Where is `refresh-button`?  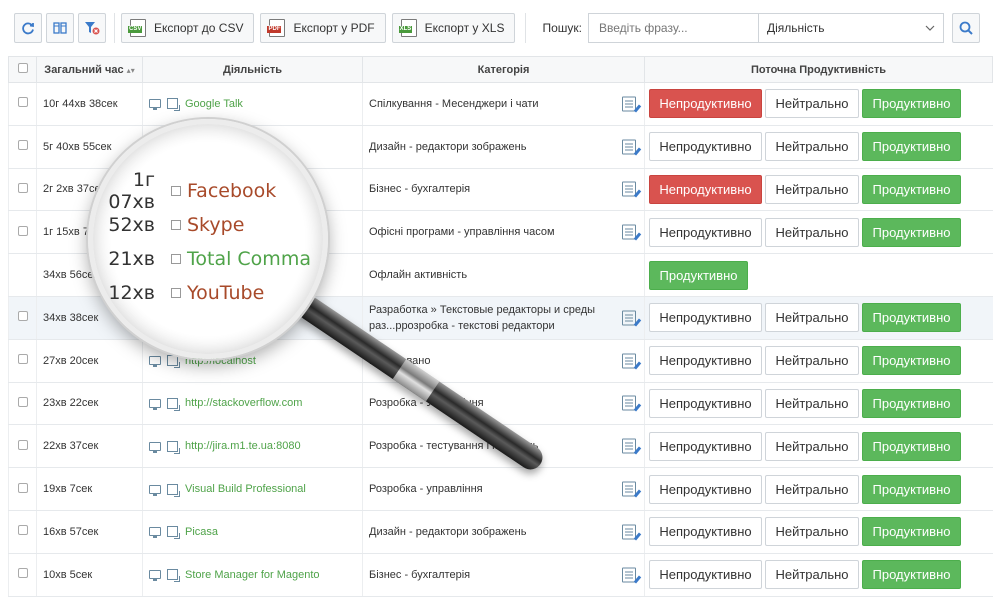
refresh-button is located at coordinates (28, 28).